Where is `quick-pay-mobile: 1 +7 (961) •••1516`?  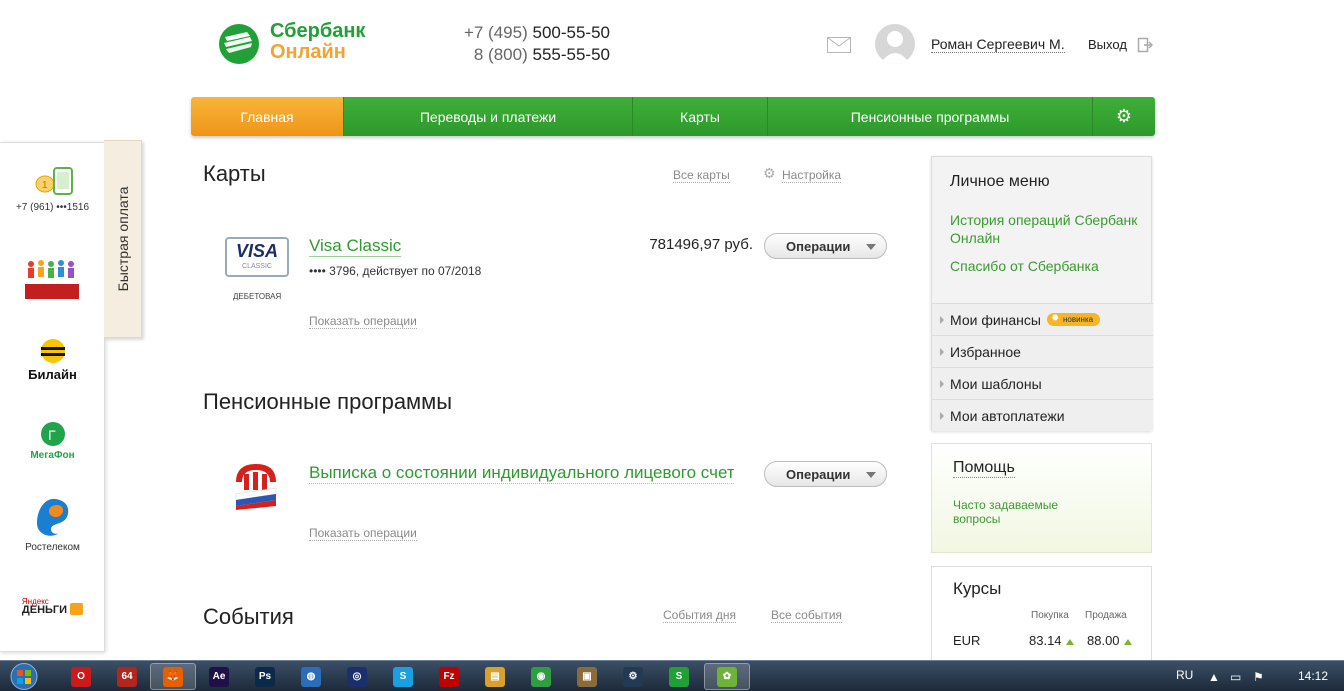
quick-pay-mobile: 1 +7 (961) •••1516 is located at coordinates (52, 189).